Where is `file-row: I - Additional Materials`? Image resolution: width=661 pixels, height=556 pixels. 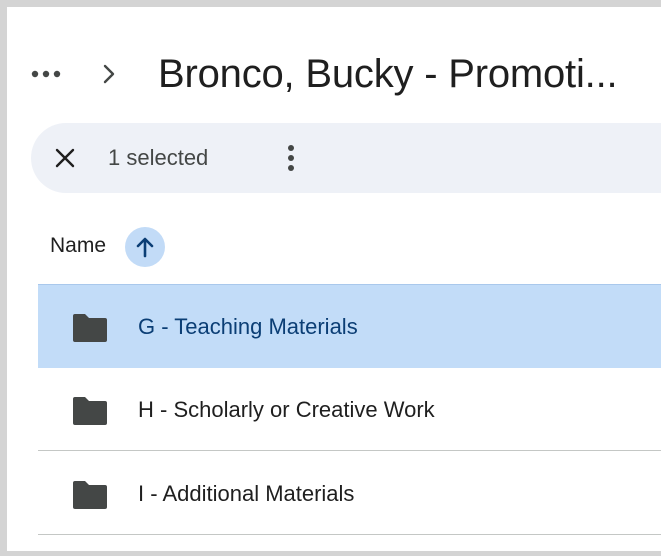
file-row: I - Additional Materials is located at coordinates (349, 493).